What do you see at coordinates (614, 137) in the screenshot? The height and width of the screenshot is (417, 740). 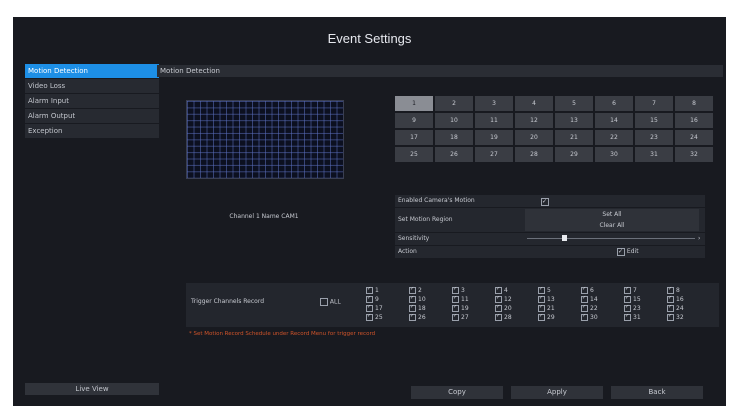 I see `channel-button-22: 22` at bounding box center [614, 137].